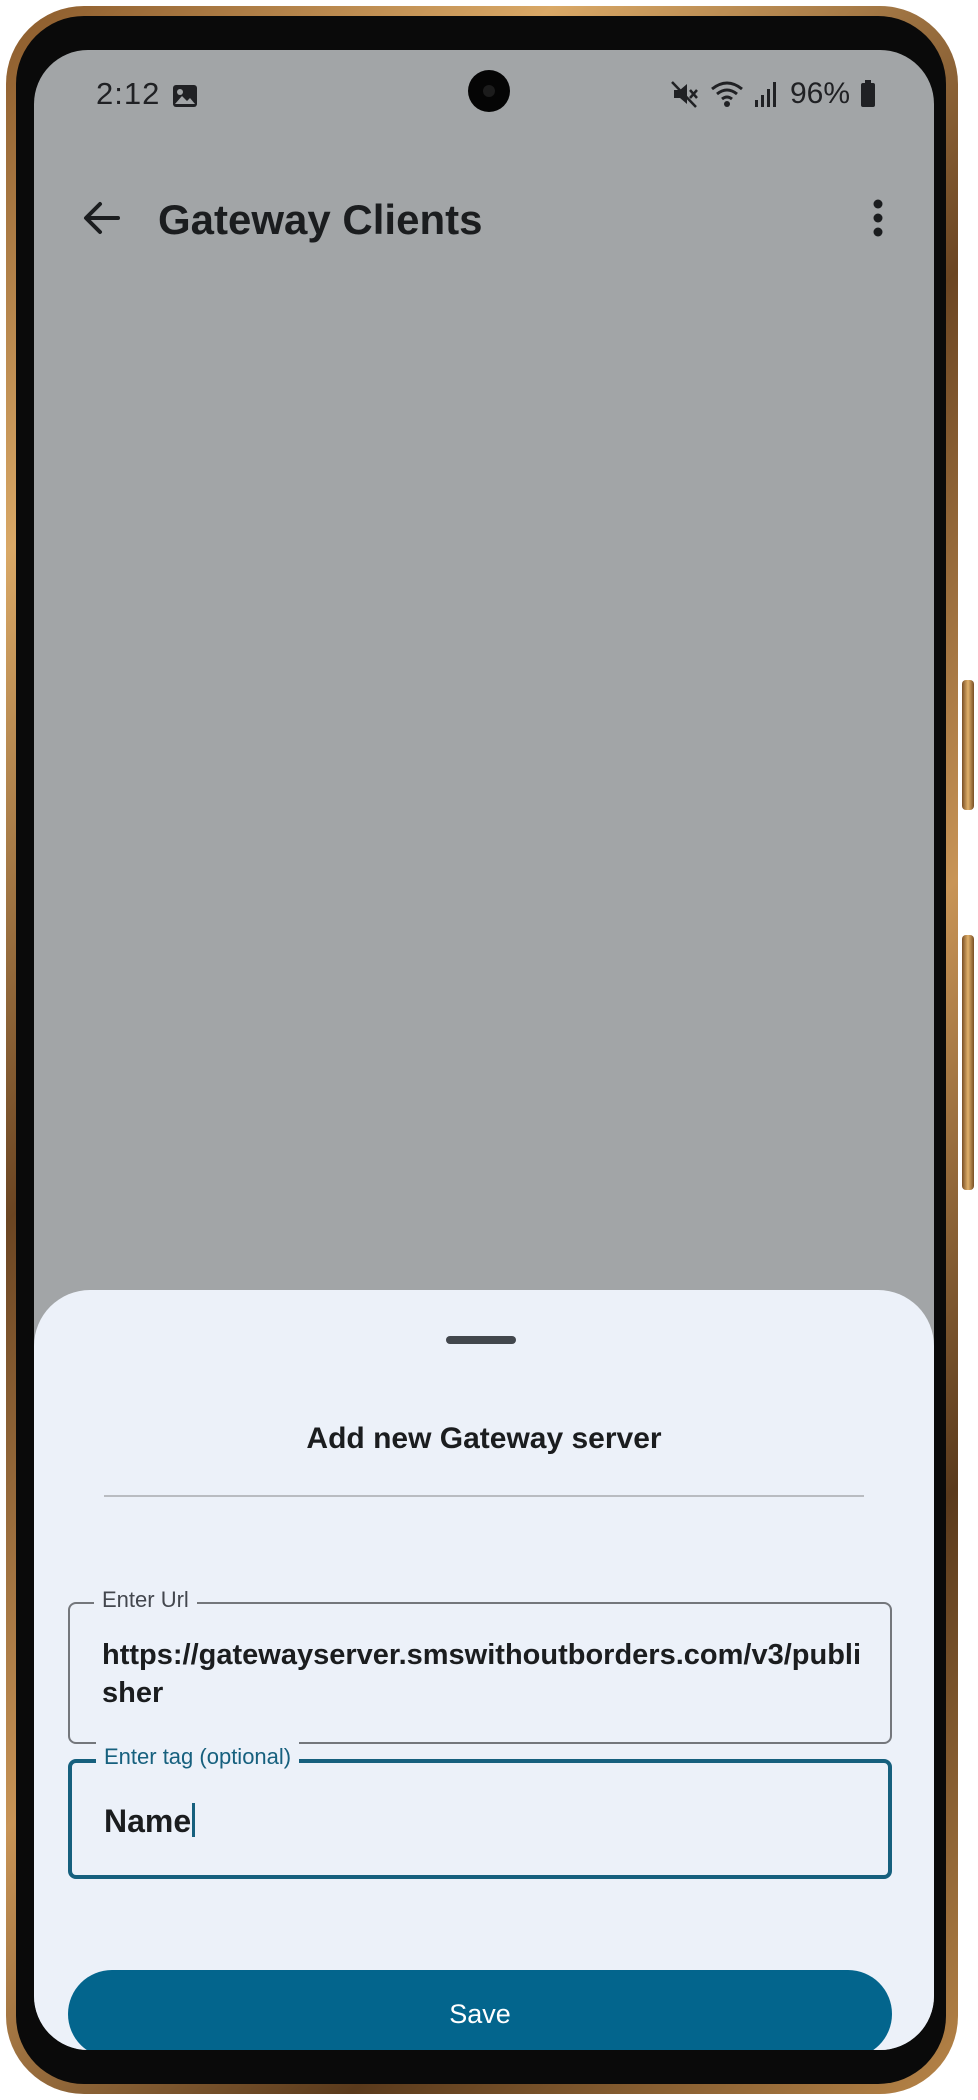 Image resolution: width=978 pixels, height=2100 pixels. I want to click on more-vert-icon, so click(878, 220).